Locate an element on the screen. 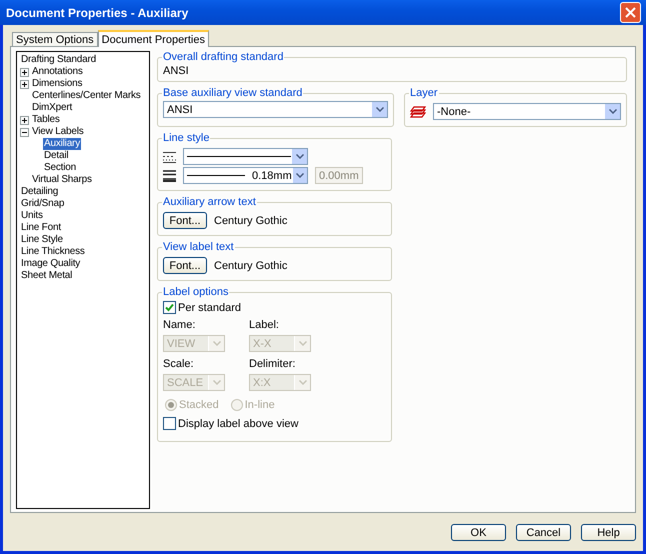  field-label: Scale: is located at coordinates (179, 364).